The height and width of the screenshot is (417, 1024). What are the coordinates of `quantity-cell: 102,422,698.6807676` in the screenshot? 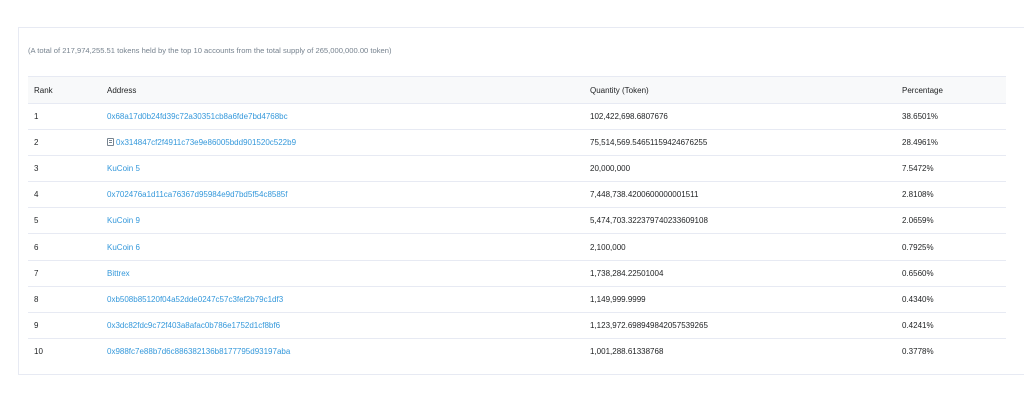 It's located at (740, 117).